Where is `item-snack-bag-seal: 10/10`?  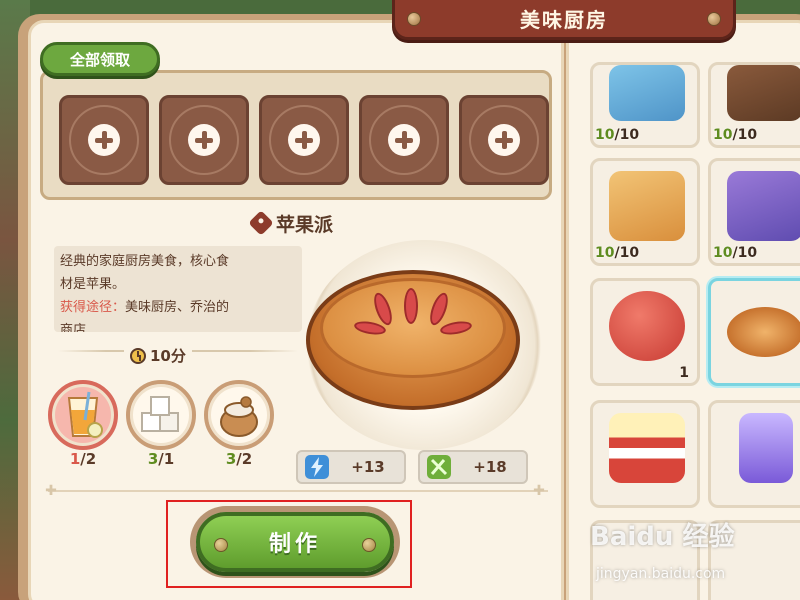
item-snack-bag-seal: 10/10 is located at coordinates (645, 212).